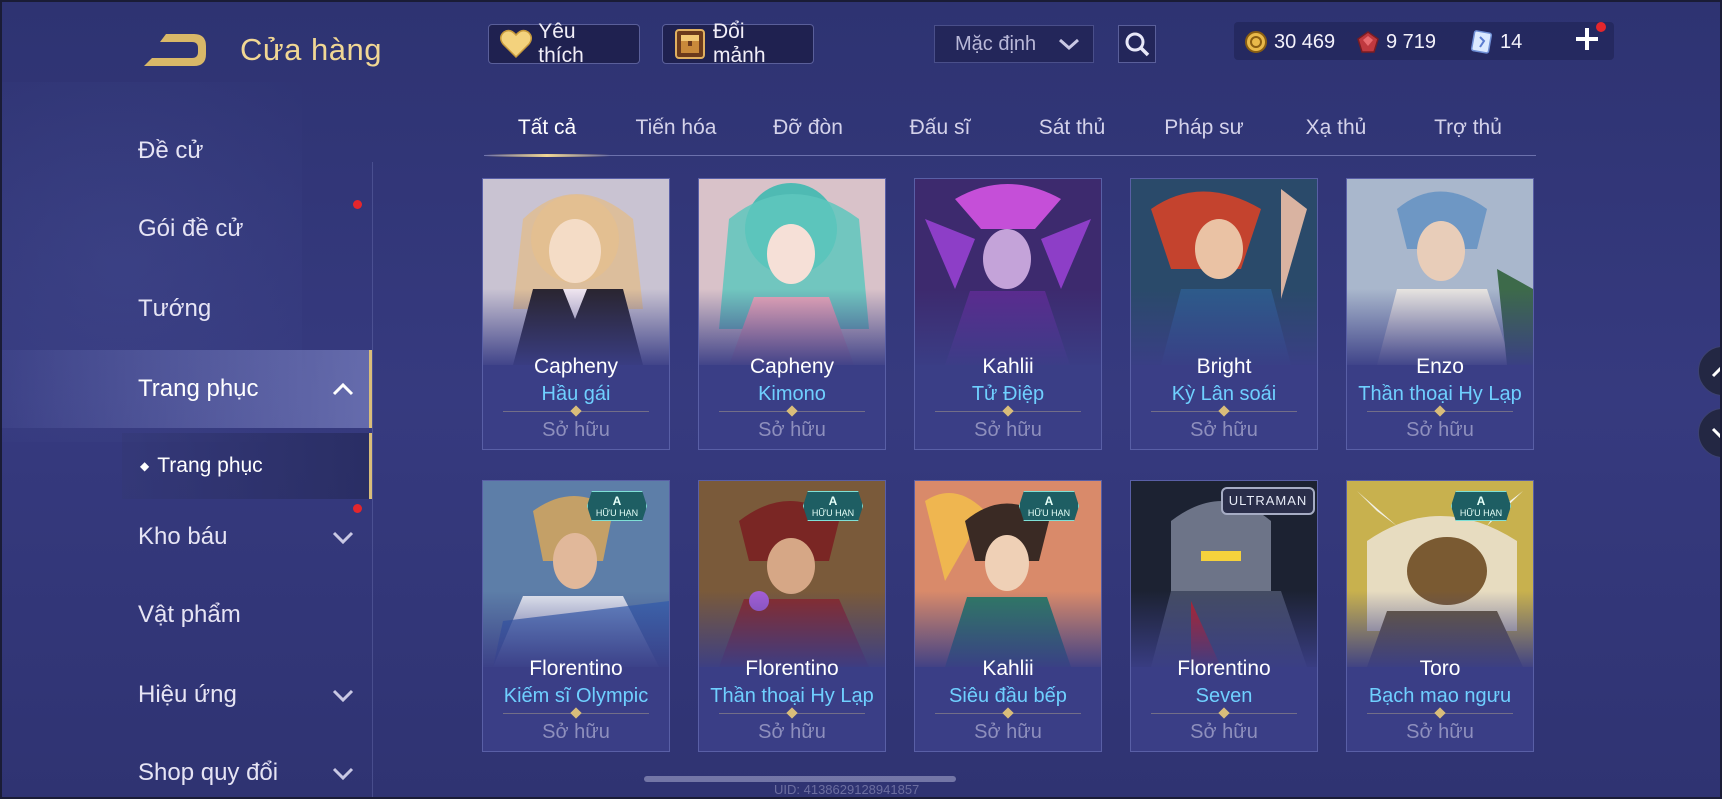 The height and width of the screenshot is (799, 1722). What do you see at coordinates (690, 44) in the screenshot?
I see `treasure-chest-icon` at bounding box center [690, 44].